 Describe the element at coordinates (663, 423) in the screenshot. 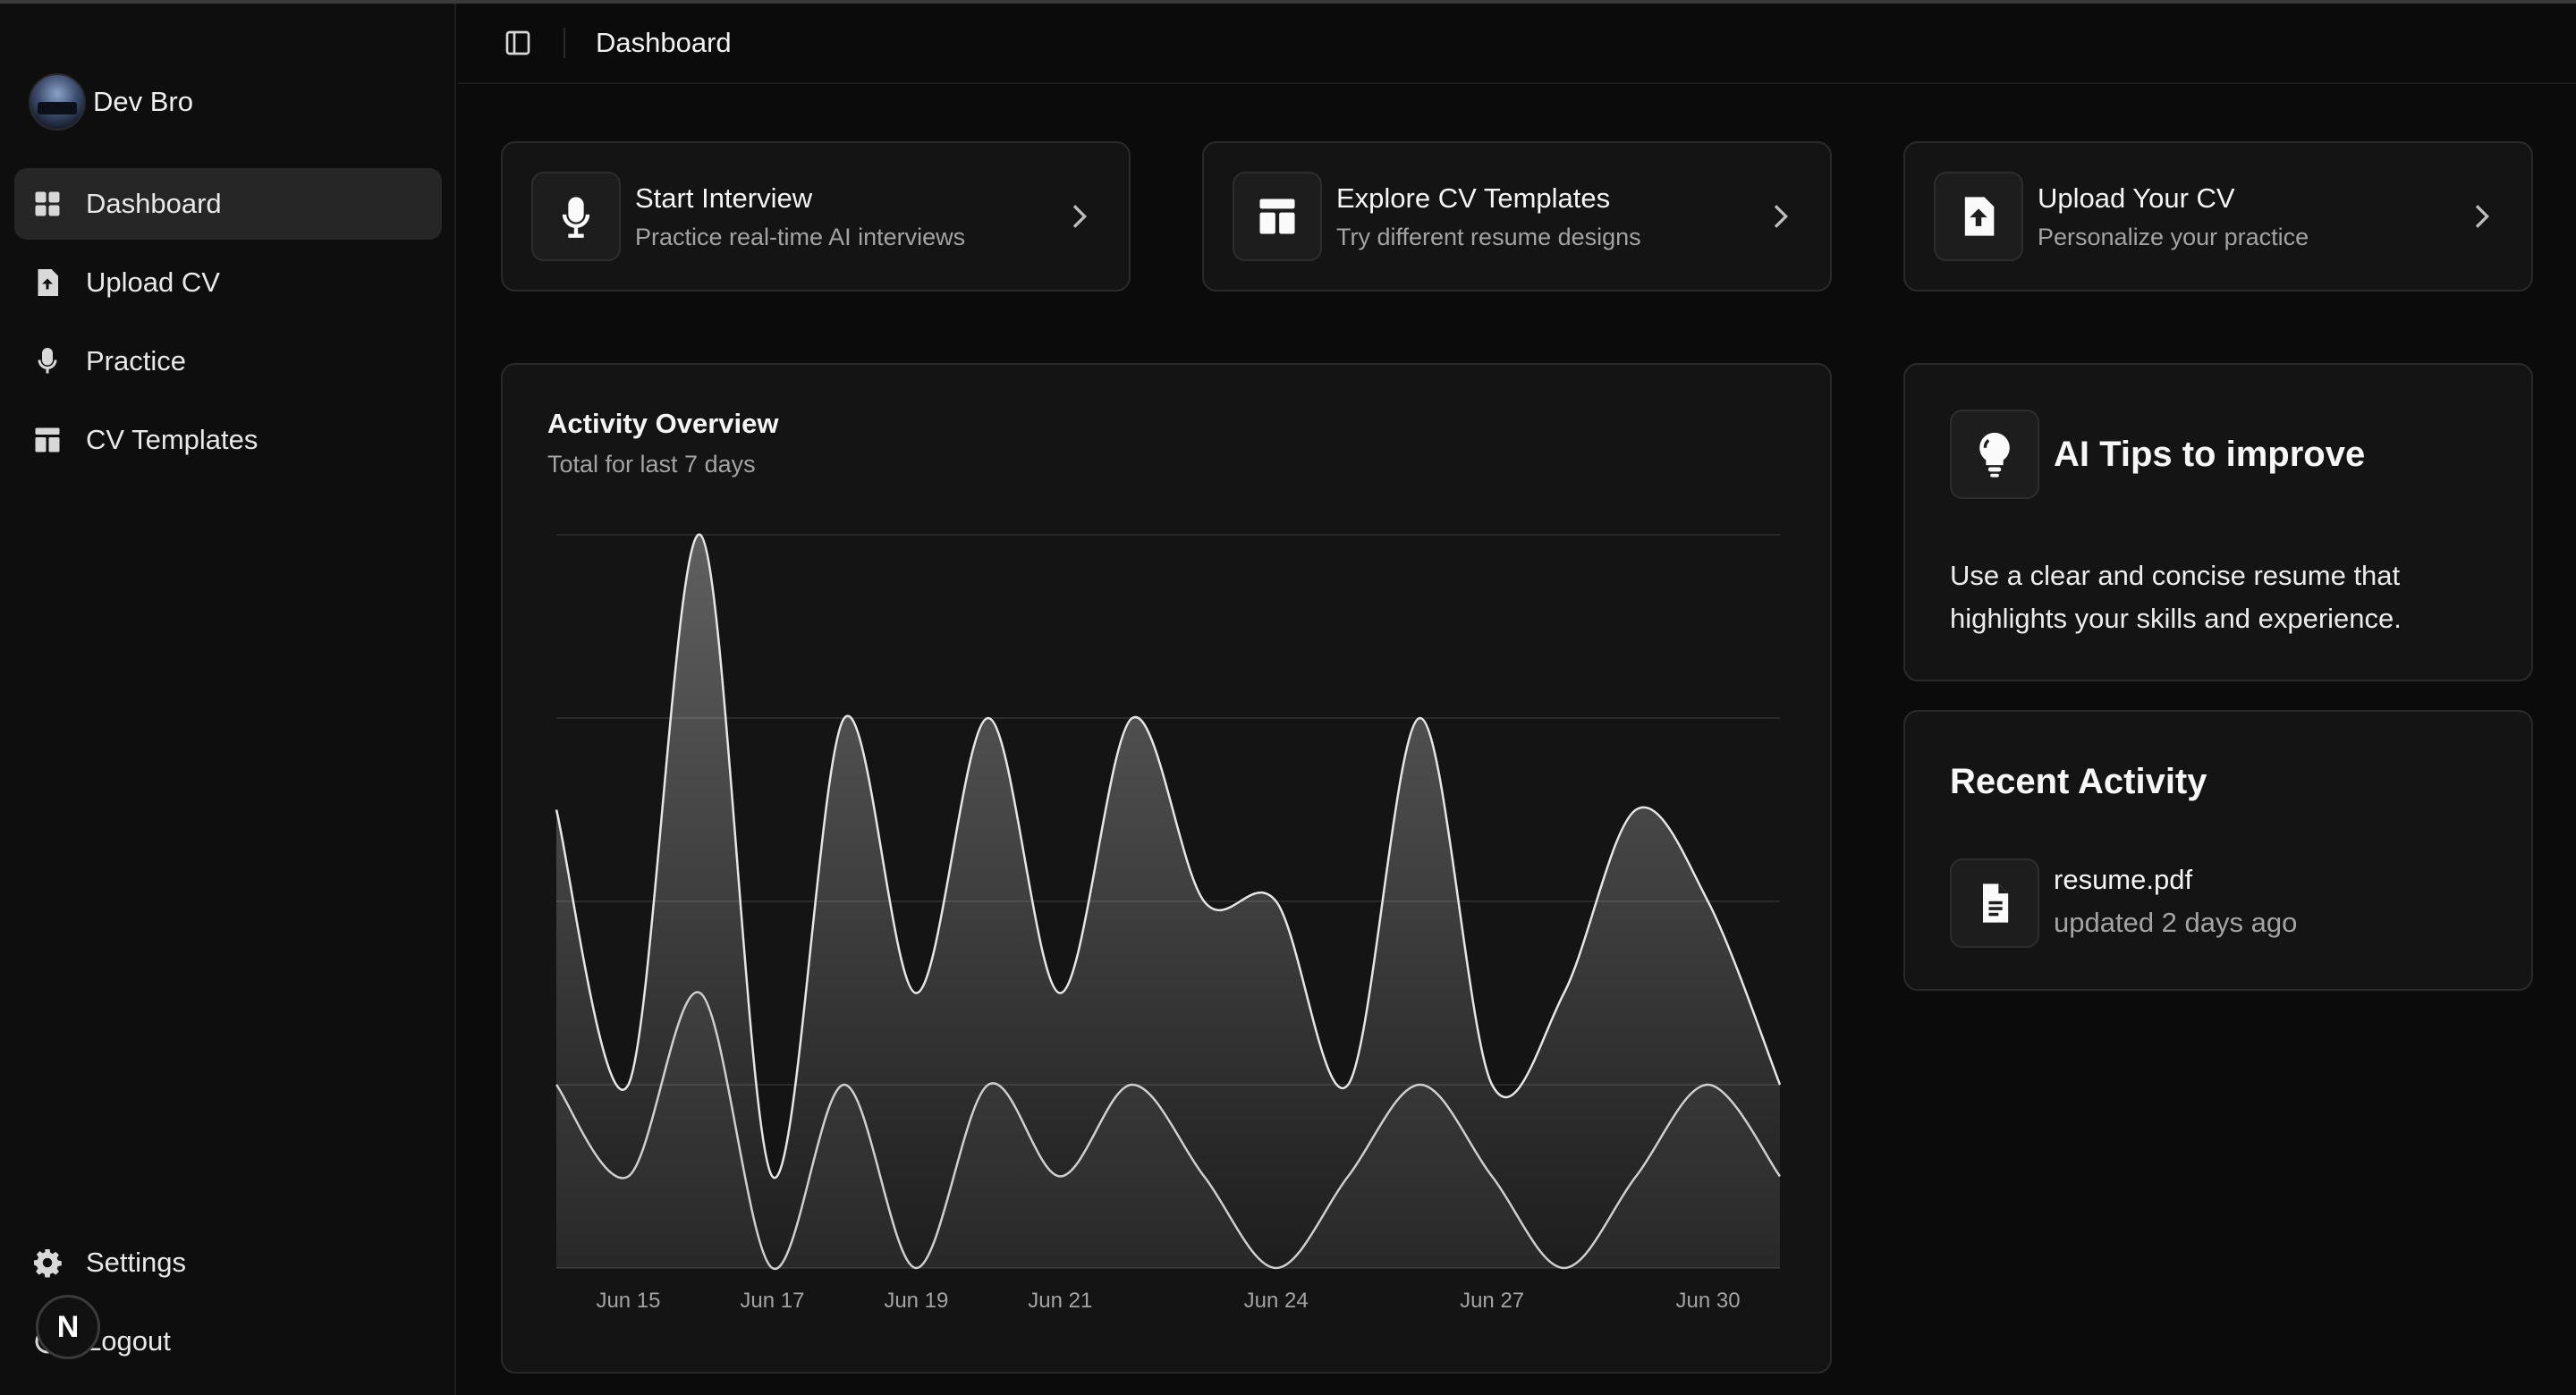

I see `chart-title: Activity Overview` at that location.